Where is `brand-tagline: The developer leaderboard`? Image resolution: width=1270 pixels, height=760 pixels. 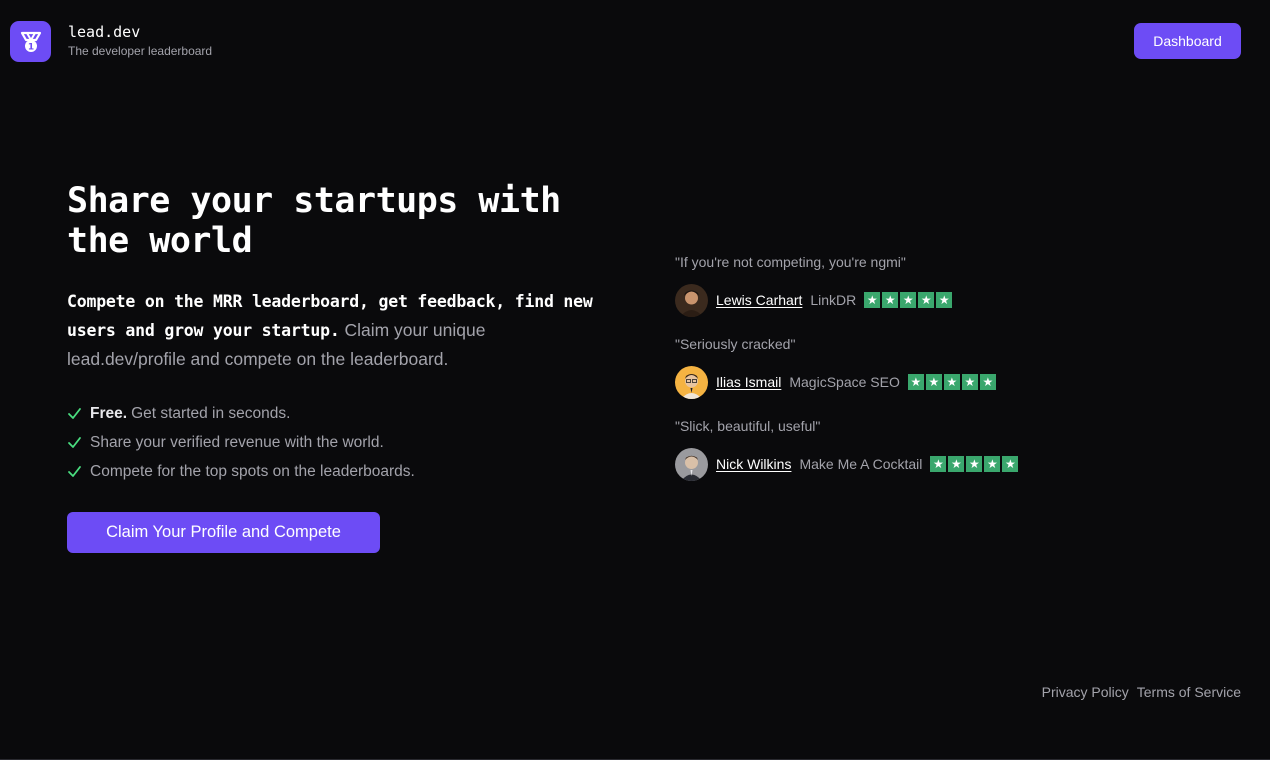
brand-tagline: The developer leaderboard is located at coordinates (140, 51).